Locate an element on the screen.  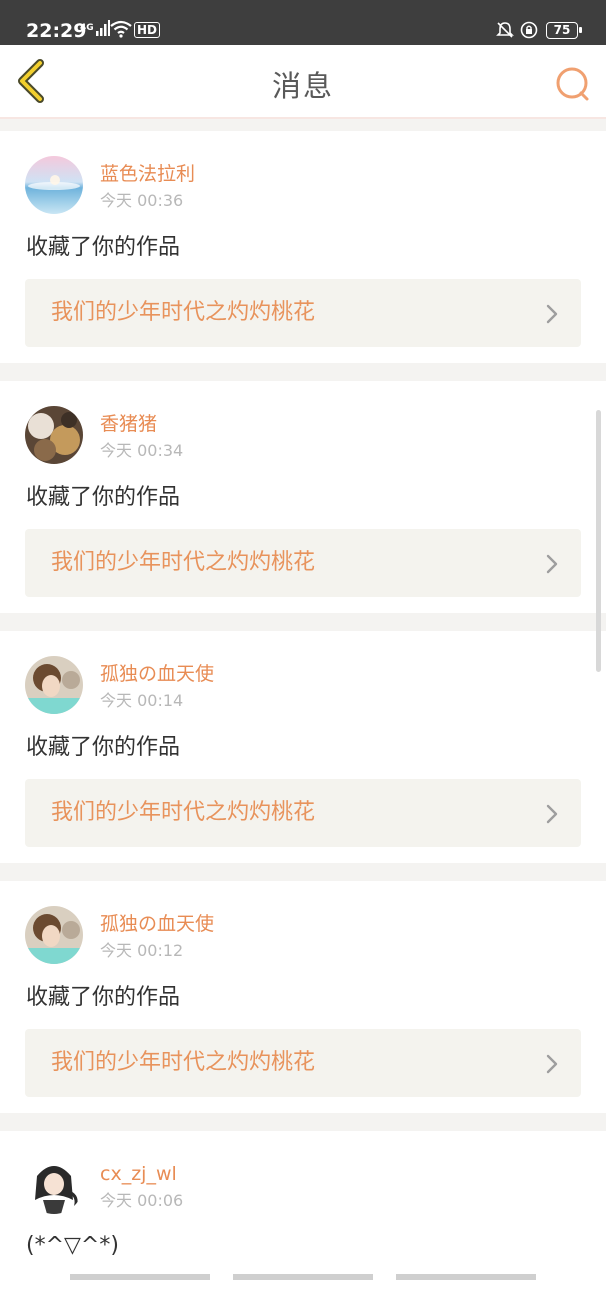
message-time: 今天 00:34 is located at coordinates (142, 450).